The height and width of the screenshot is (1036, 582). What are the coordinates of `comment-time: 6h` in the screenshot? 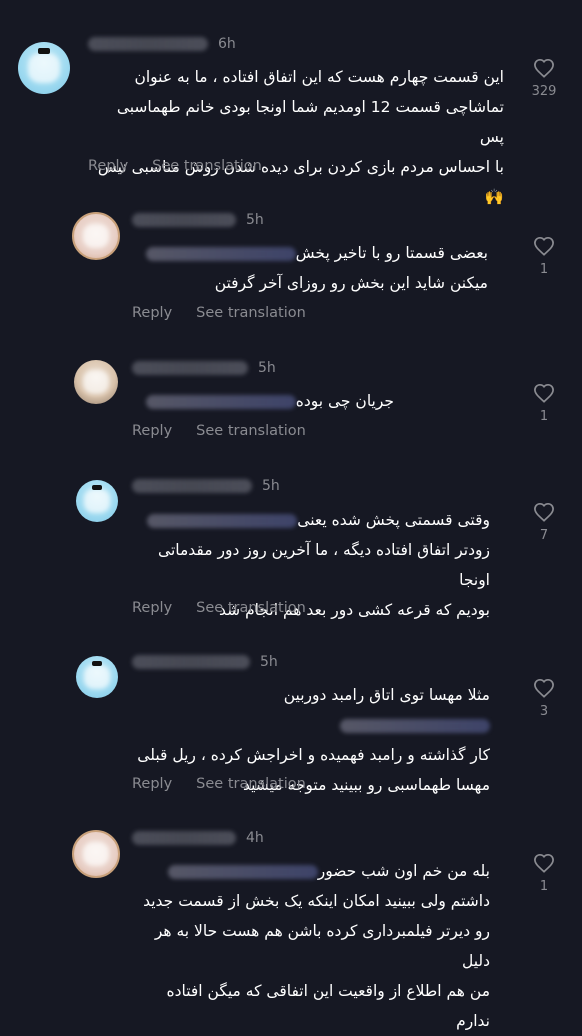 It's located at (227, 44).